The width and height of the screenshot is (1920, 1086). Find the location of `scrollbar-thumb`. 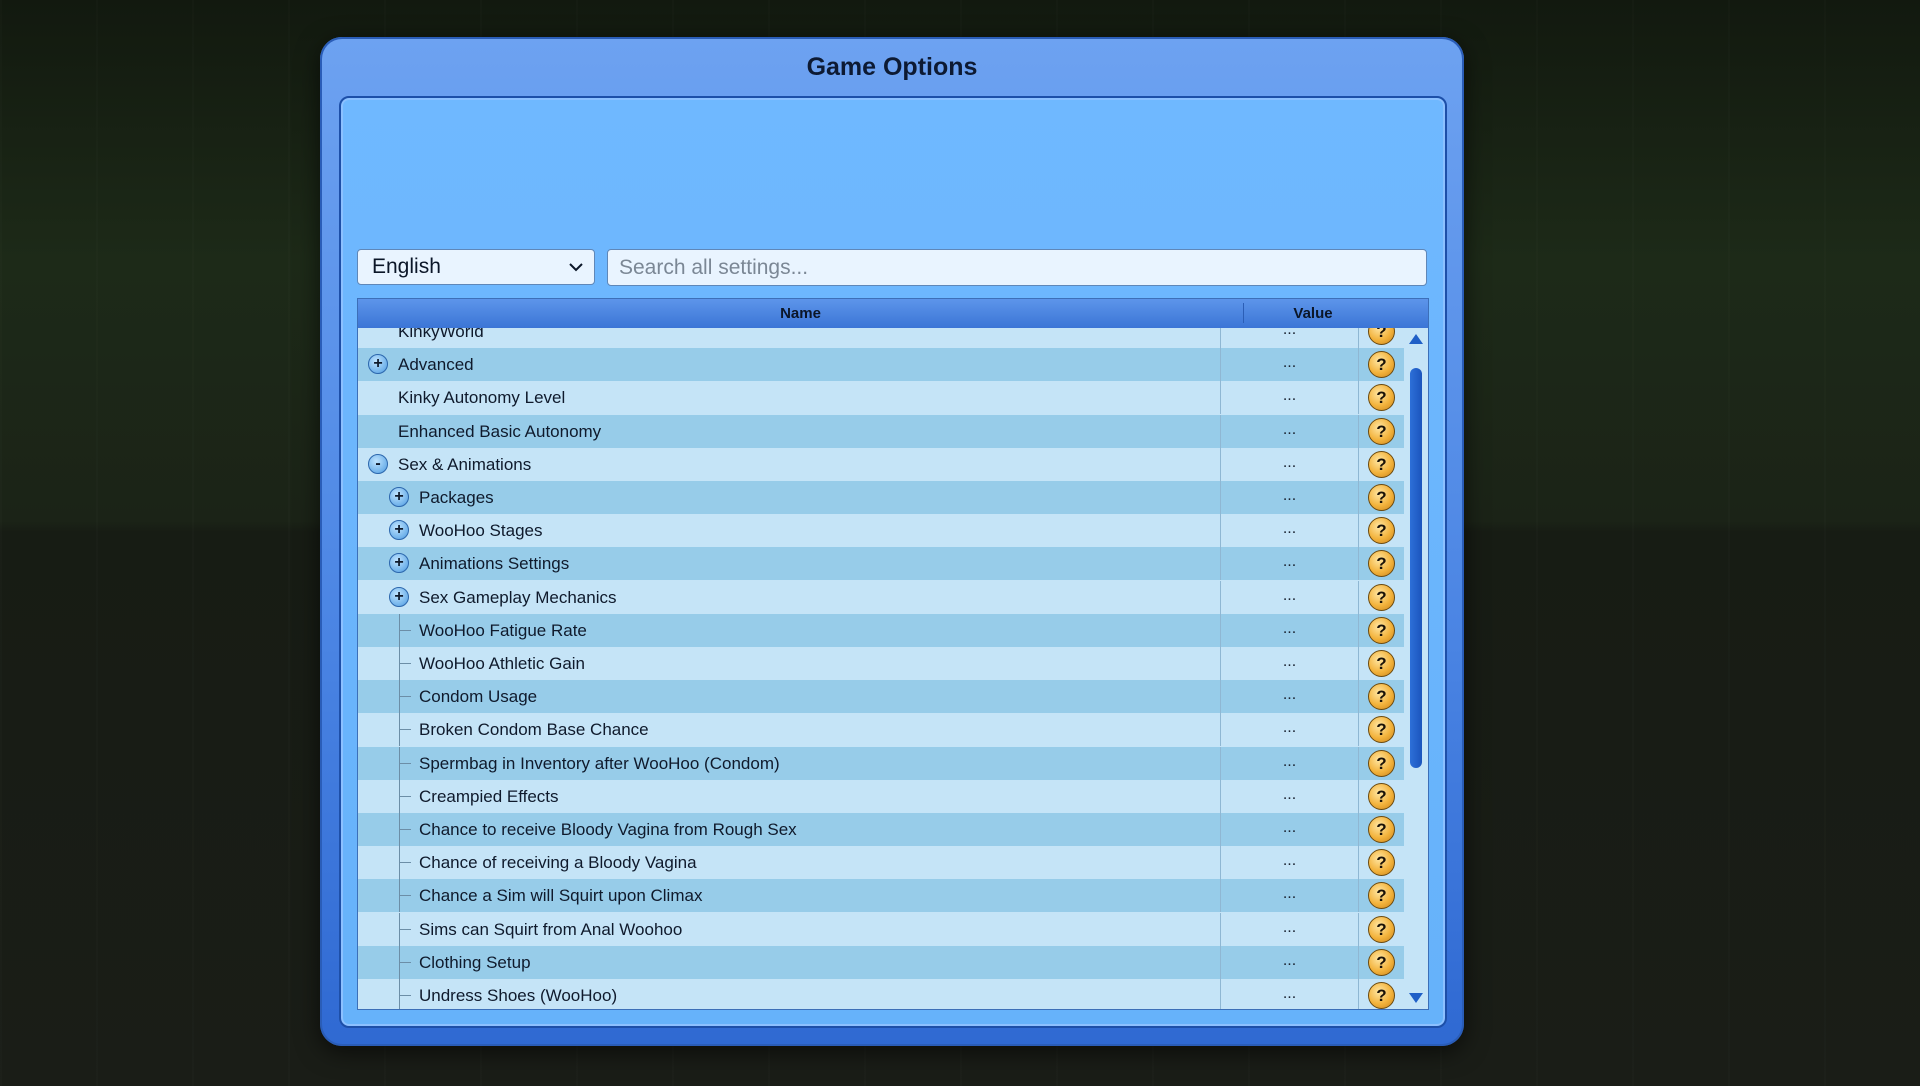

scrollbar-thumb is located at coordinates (1416, 568).